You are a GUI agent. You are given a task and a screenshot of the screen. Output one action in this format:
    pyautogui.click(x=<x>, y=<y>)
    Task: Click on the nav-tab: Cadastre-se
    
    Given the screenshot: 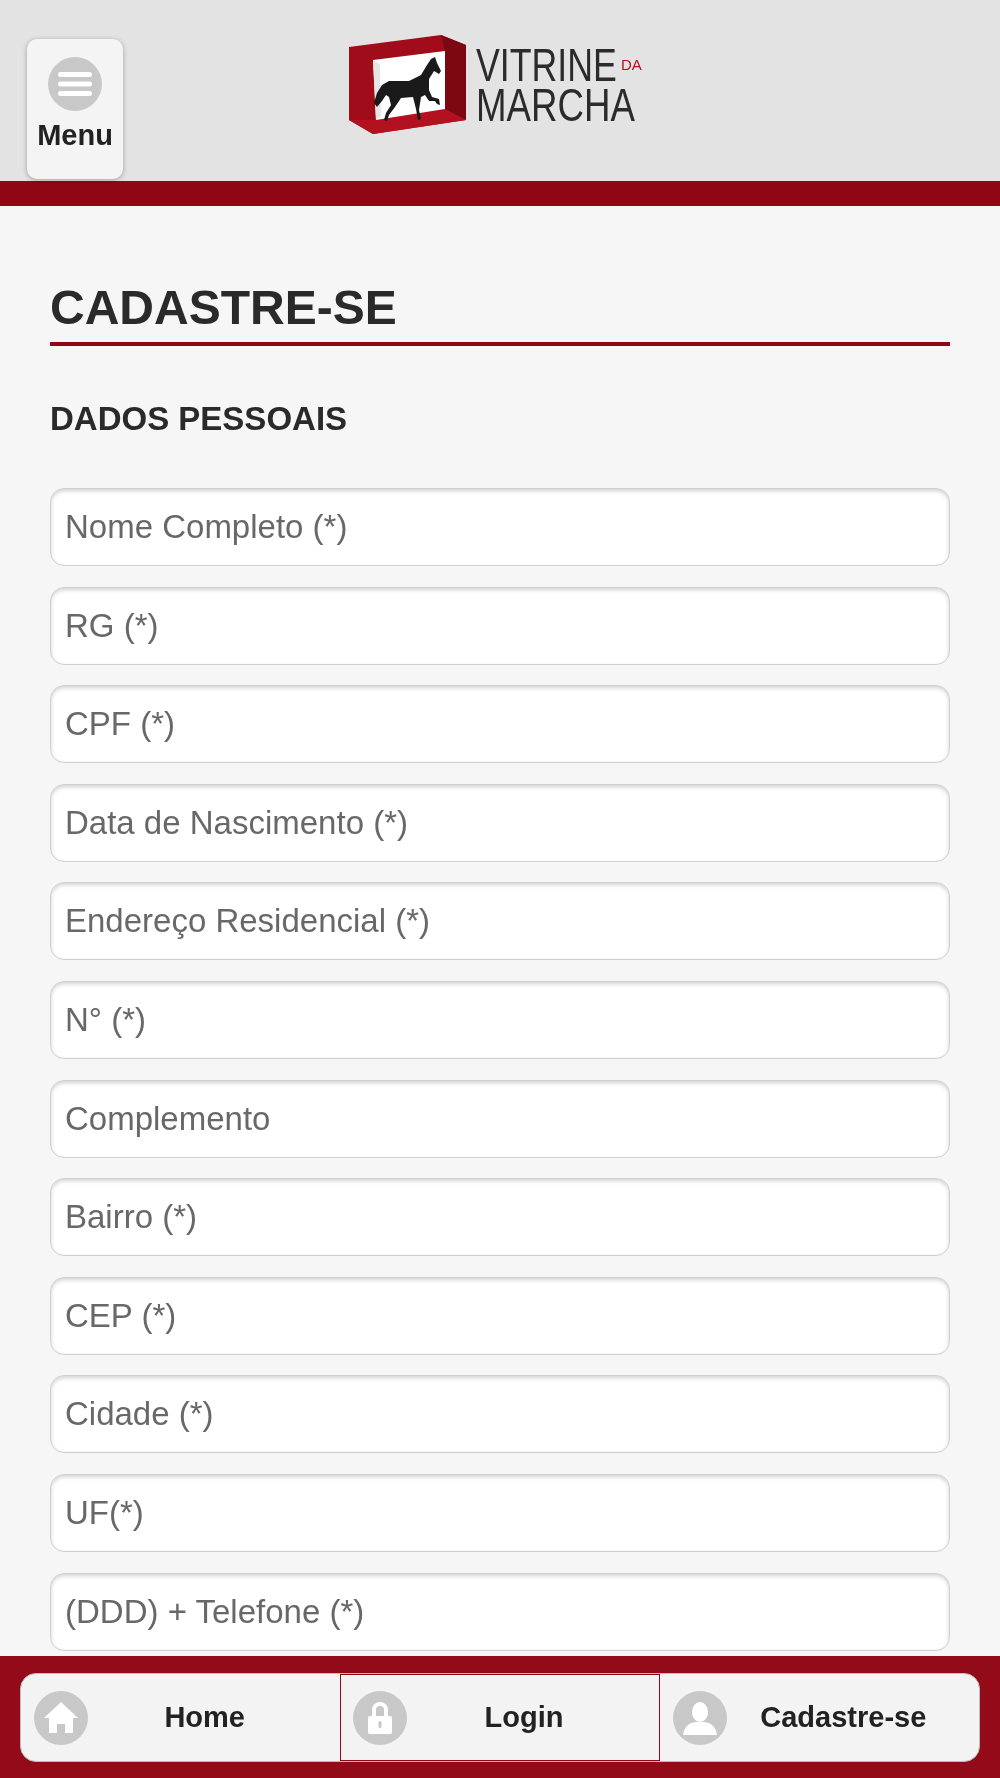 What is the action you would take?
    pyautogui.click(x=819, y=1717)
    